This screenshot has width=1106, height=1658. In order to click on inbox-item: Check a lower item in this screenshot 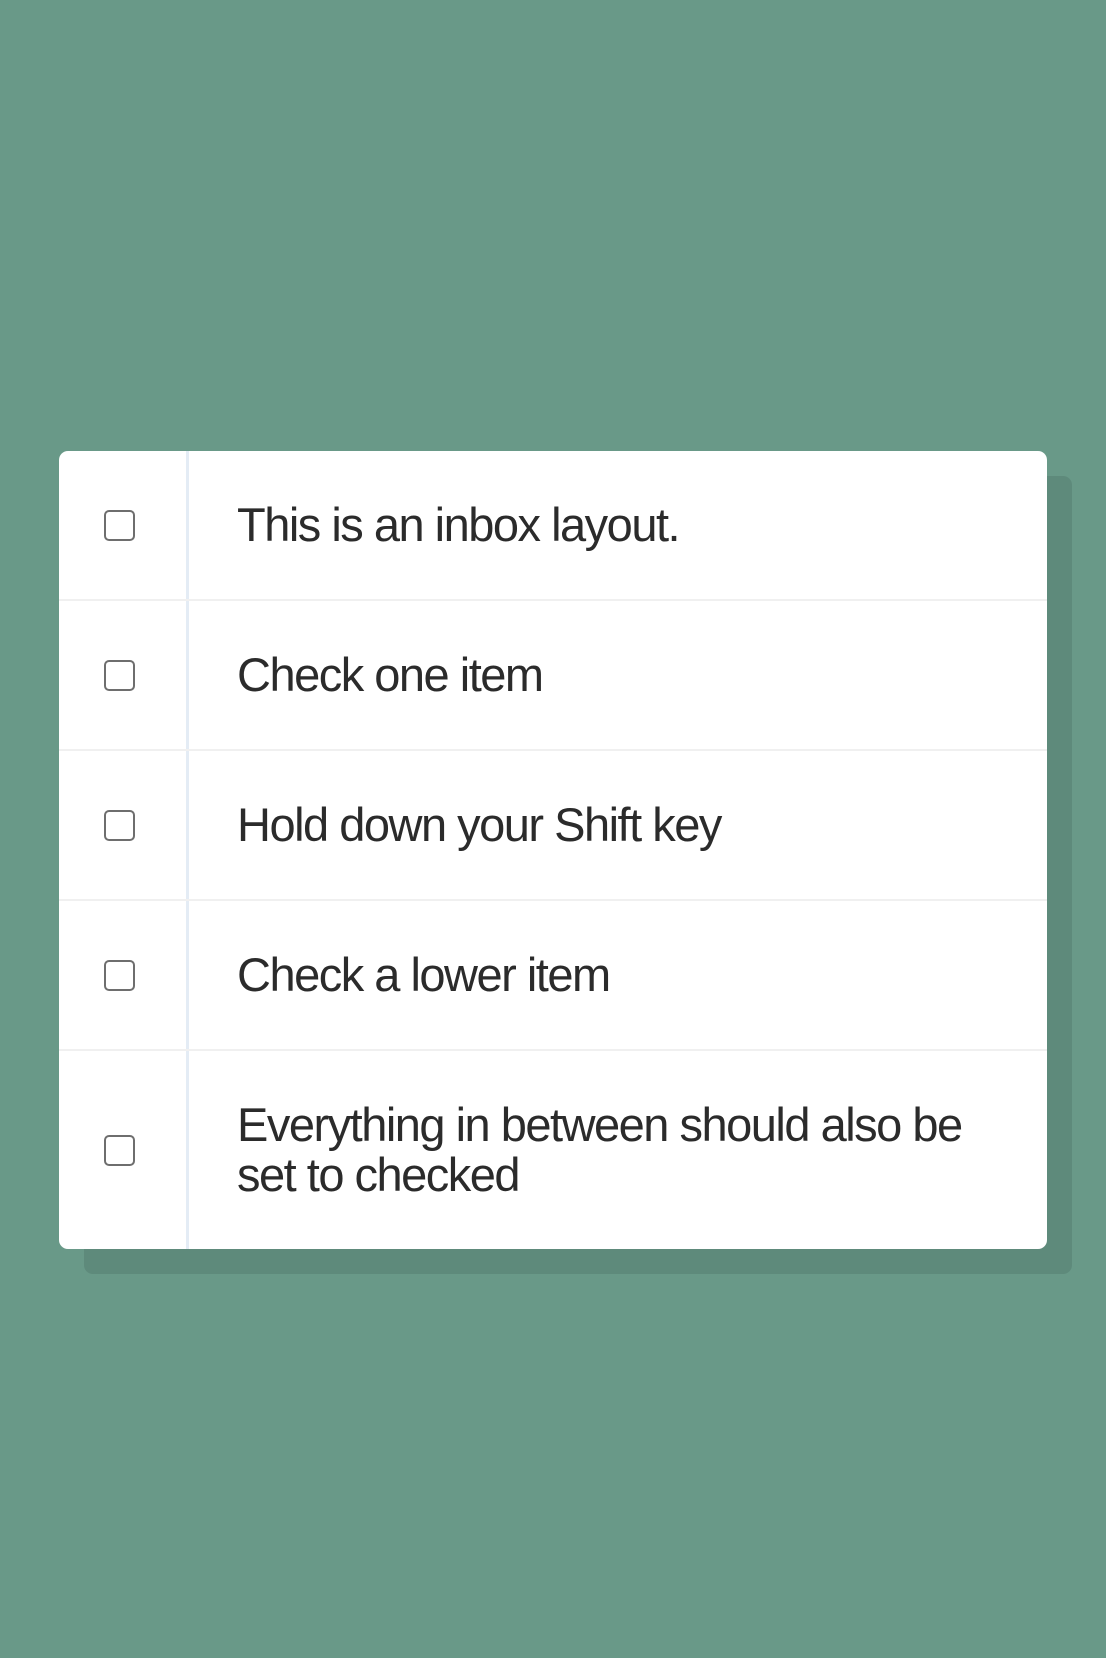, I will do `click(553, 976)`.